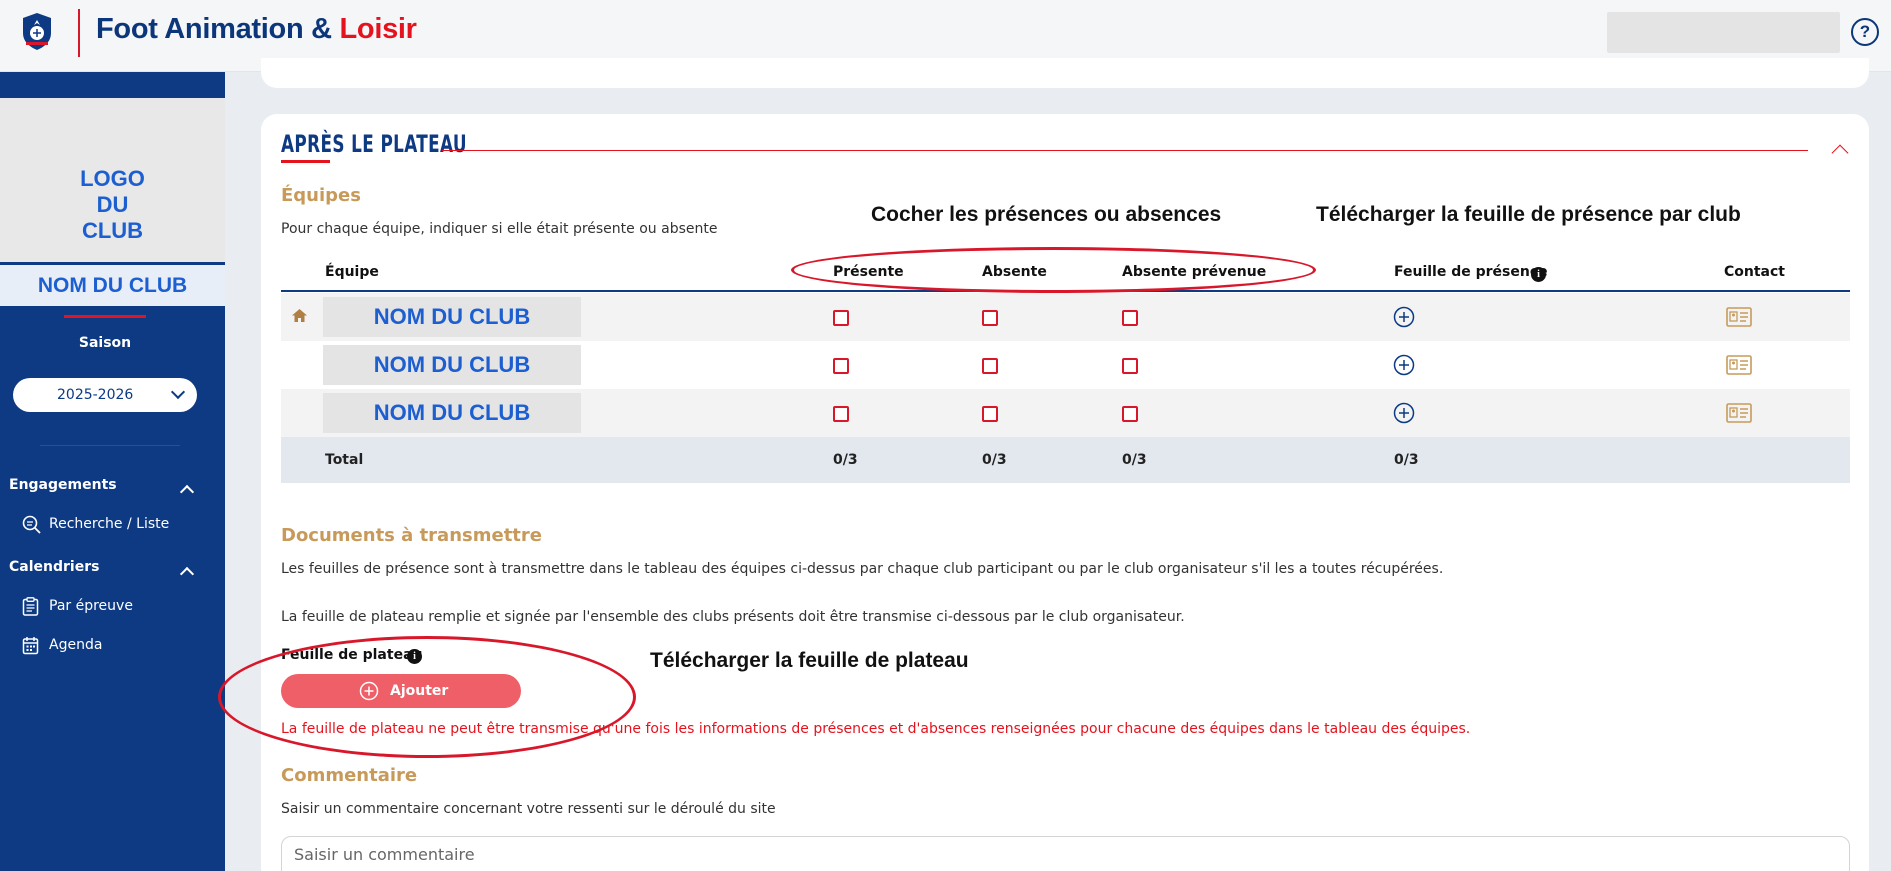 Image resolution: width=1891 pixels, height=871 pixels. Describe the element at coordinates (54, 567) in the screenshot. I see `sidebar-section-calendriers: Calendriers` at that location.